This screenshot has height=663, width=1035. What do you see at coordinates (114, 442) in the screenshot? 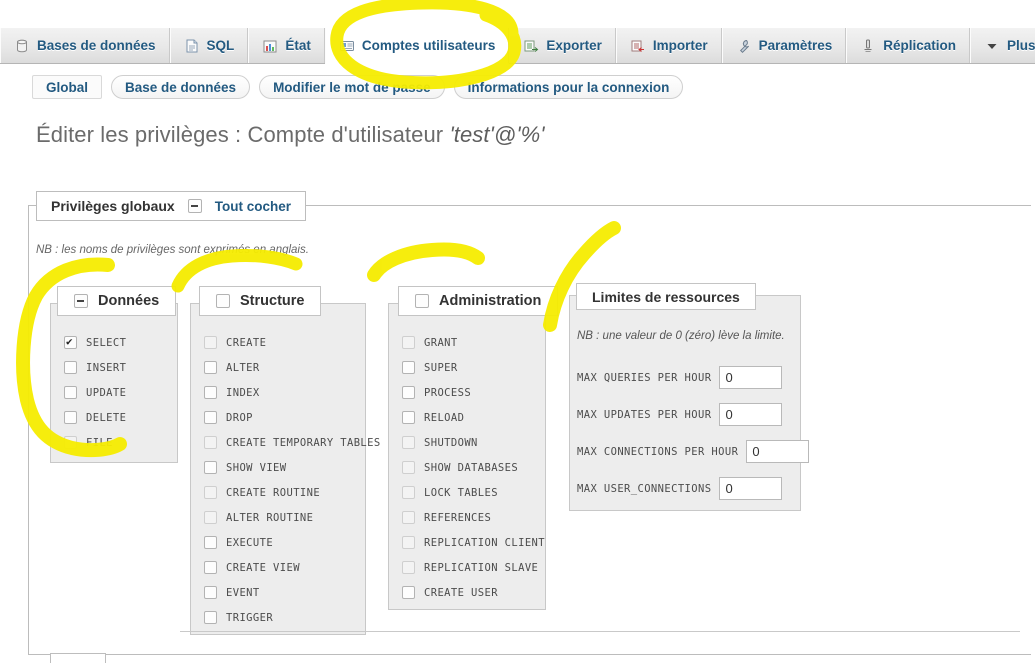
I see `privilege-row: FILE` at bounding box center [114, 442].